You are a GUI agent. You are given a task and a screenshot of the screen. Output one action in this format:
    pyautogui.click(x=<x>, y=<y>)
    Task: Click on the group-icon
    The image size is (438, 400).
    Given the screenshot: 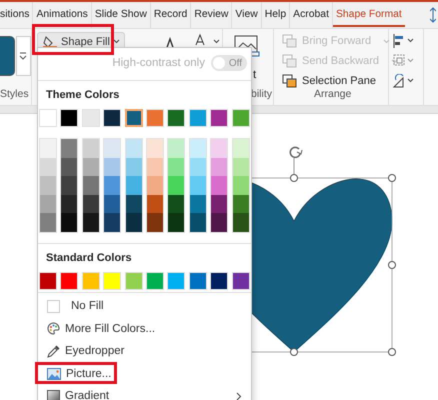 What is the action you would take?
    pyautogui.click(x=404, y=61)
    